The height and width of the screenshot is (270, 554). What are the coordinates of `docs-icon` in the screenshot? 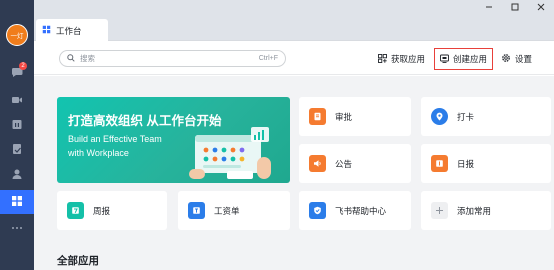 It's located at (17, 150).